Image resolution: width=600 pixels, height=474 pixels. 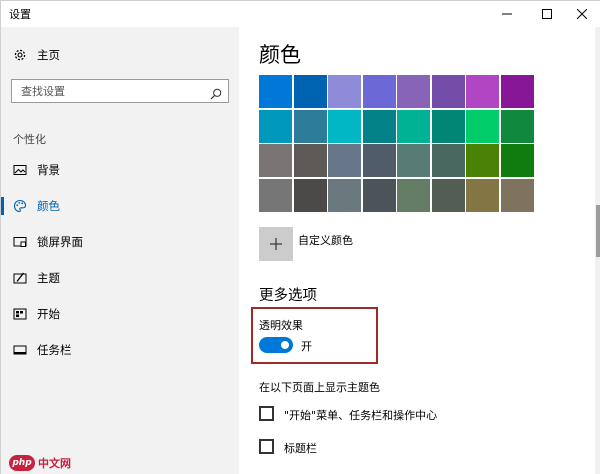 I want to click on show-accent-heading: 在以下页面上显示主题色, so click(x=319, y=387).